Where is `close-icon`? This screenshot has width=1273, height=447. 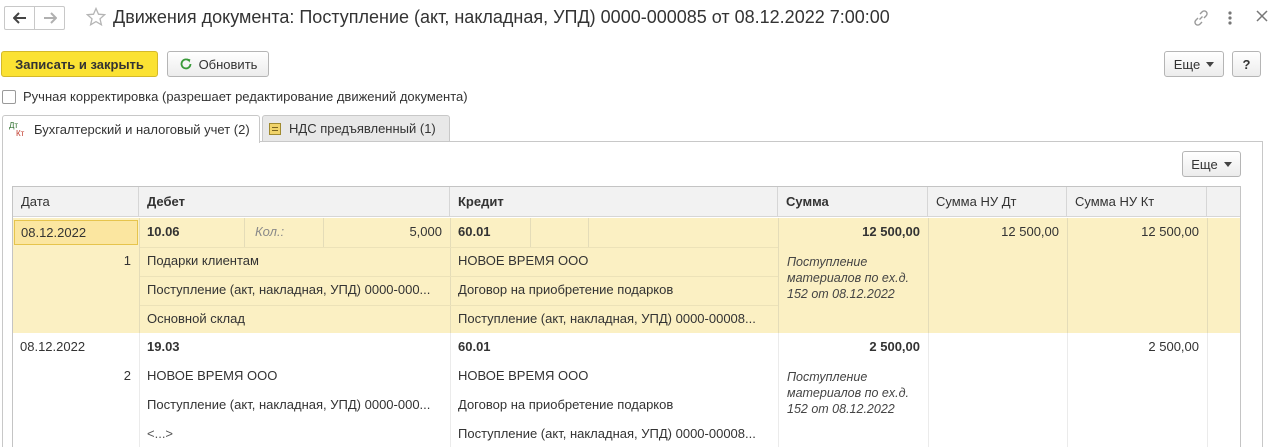 close-icon is located at coordinates (1262, 16).